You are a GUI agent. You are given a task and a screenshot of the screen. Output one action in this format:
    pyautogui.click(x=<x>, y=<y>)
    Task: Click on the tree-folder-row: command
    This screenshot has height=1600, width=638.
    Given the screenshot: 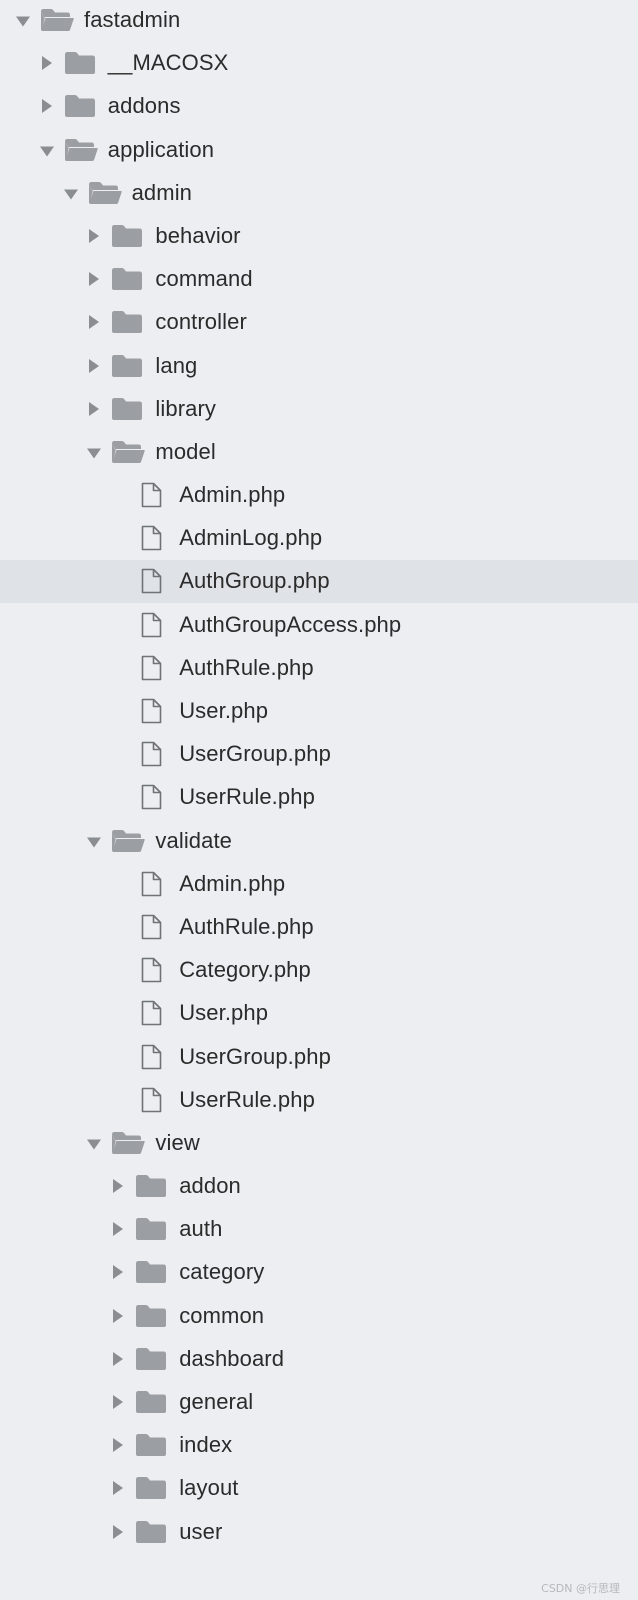 What is the action you would take?
    pyautogui.click(x=319, y=279)
    